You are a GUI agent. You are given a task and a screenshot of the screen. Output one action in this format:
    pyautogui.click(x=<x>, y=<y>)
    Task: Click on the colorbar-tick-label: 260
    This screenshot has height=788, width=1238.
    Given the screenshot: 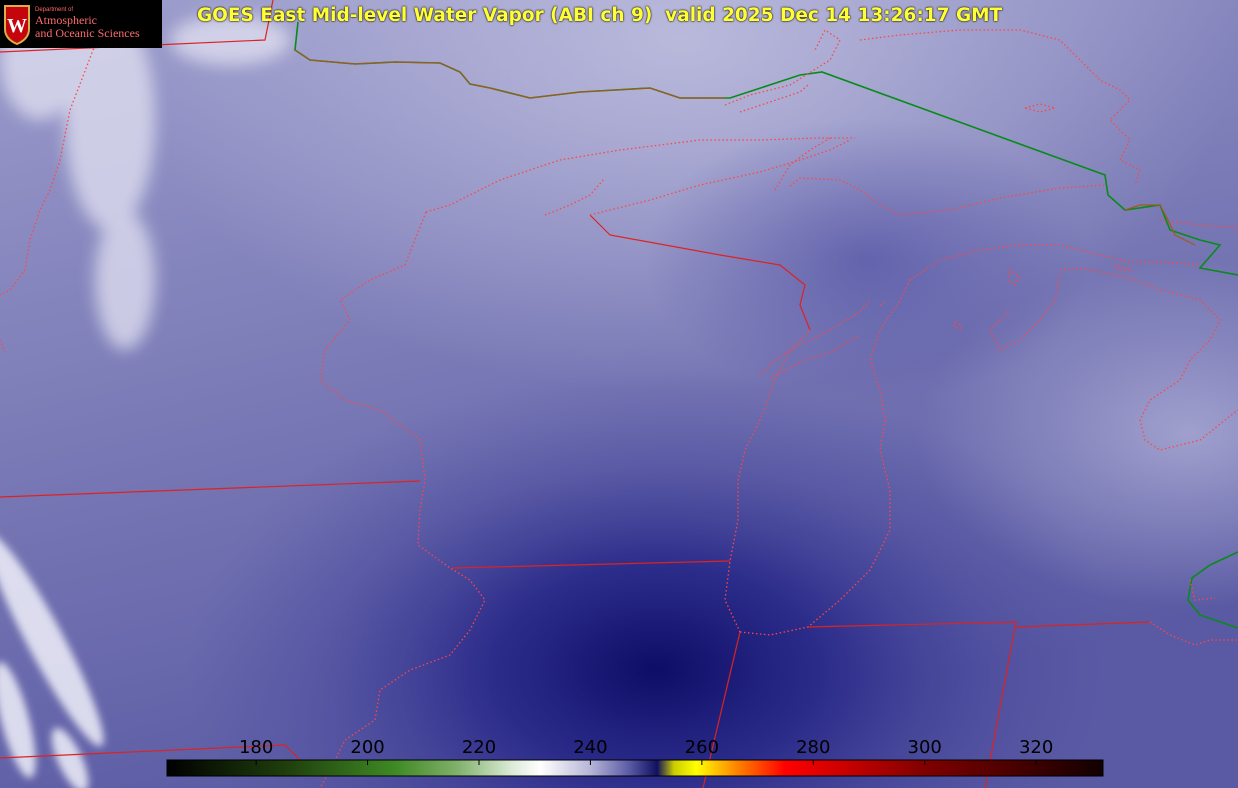 What is the action you would take?
    pyautogui.click(x=702, y=747)
    